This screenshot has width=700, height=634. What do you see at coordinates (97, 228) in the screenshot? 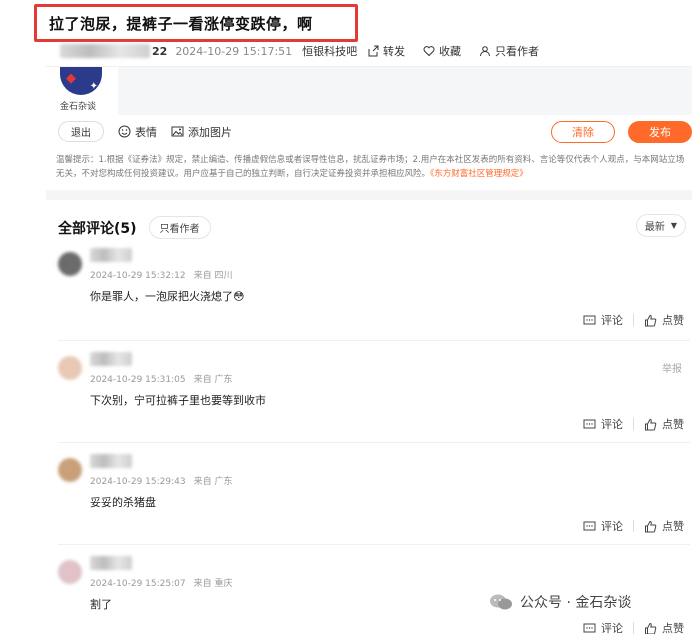
I see `comments-title: 全部评论(5)` at bounding box center [97, 228].